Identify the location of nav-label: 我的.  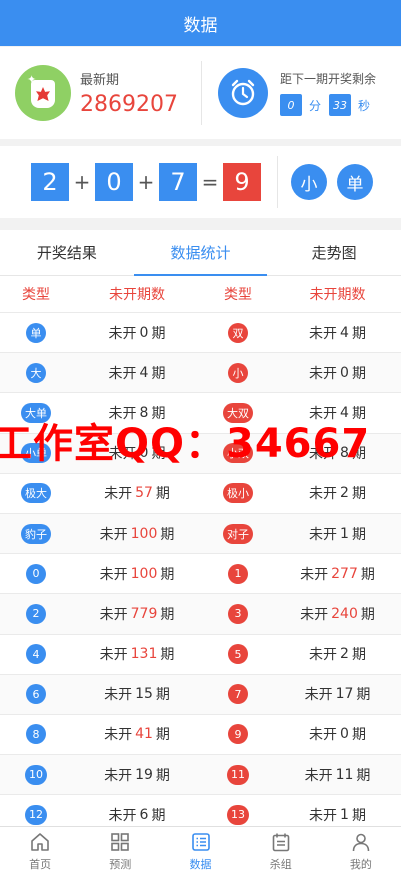
(360, 864).